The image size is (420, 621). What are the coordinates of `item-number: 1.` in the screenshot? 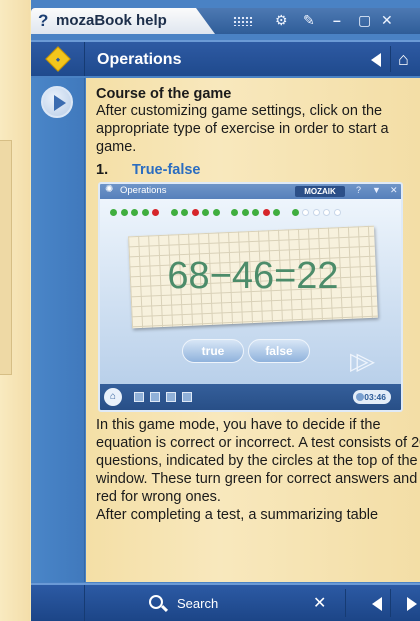 It's located at (102, 170).